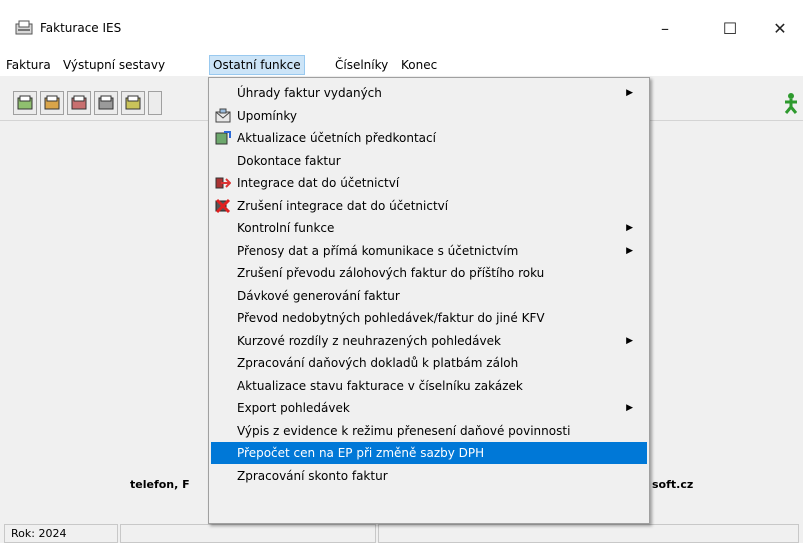  Describe the element at coordinates (28, 65) in the screenshot. I see `menu-faktura: Faktura` at that location.